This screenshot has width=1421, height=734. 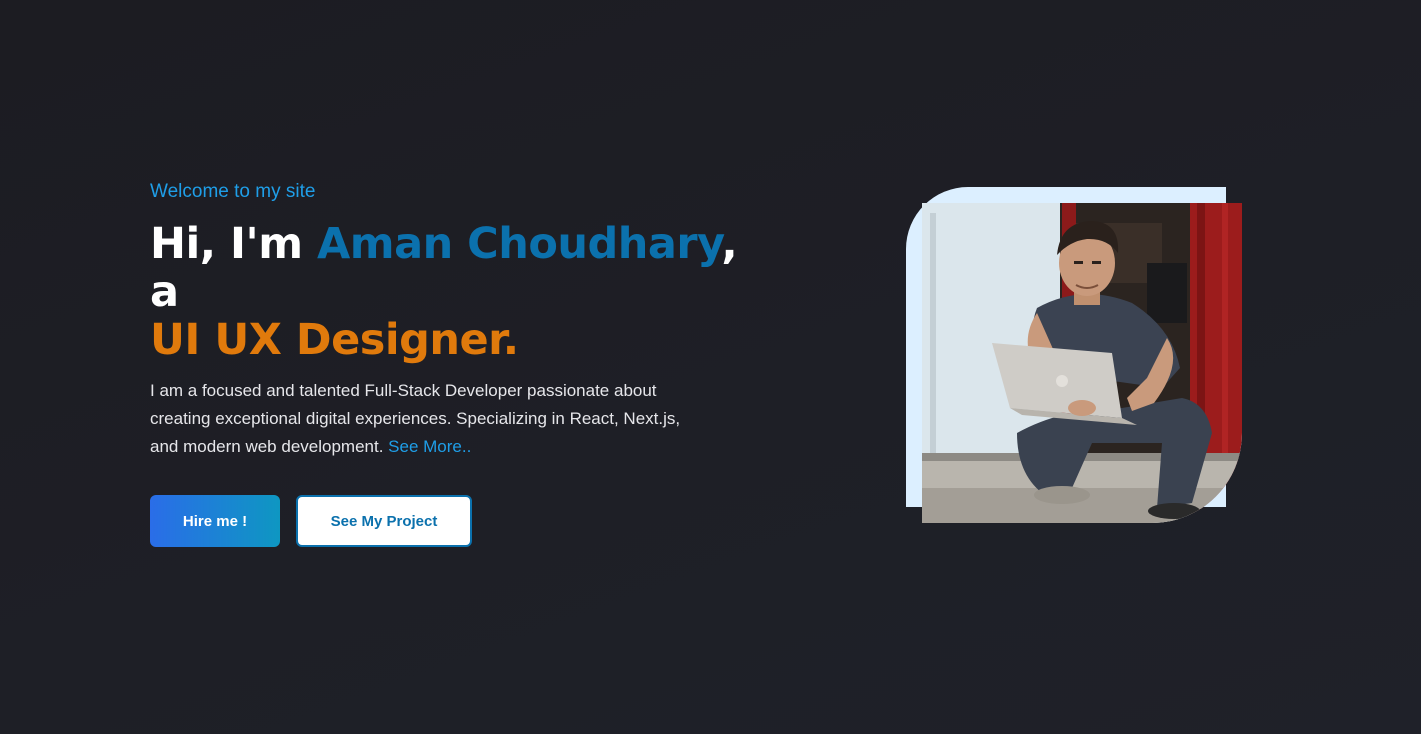 What do you see at coordinates (429, 446) in the screenshot?
I see `see-more-link: See More..` at bounding box center [429, 446].